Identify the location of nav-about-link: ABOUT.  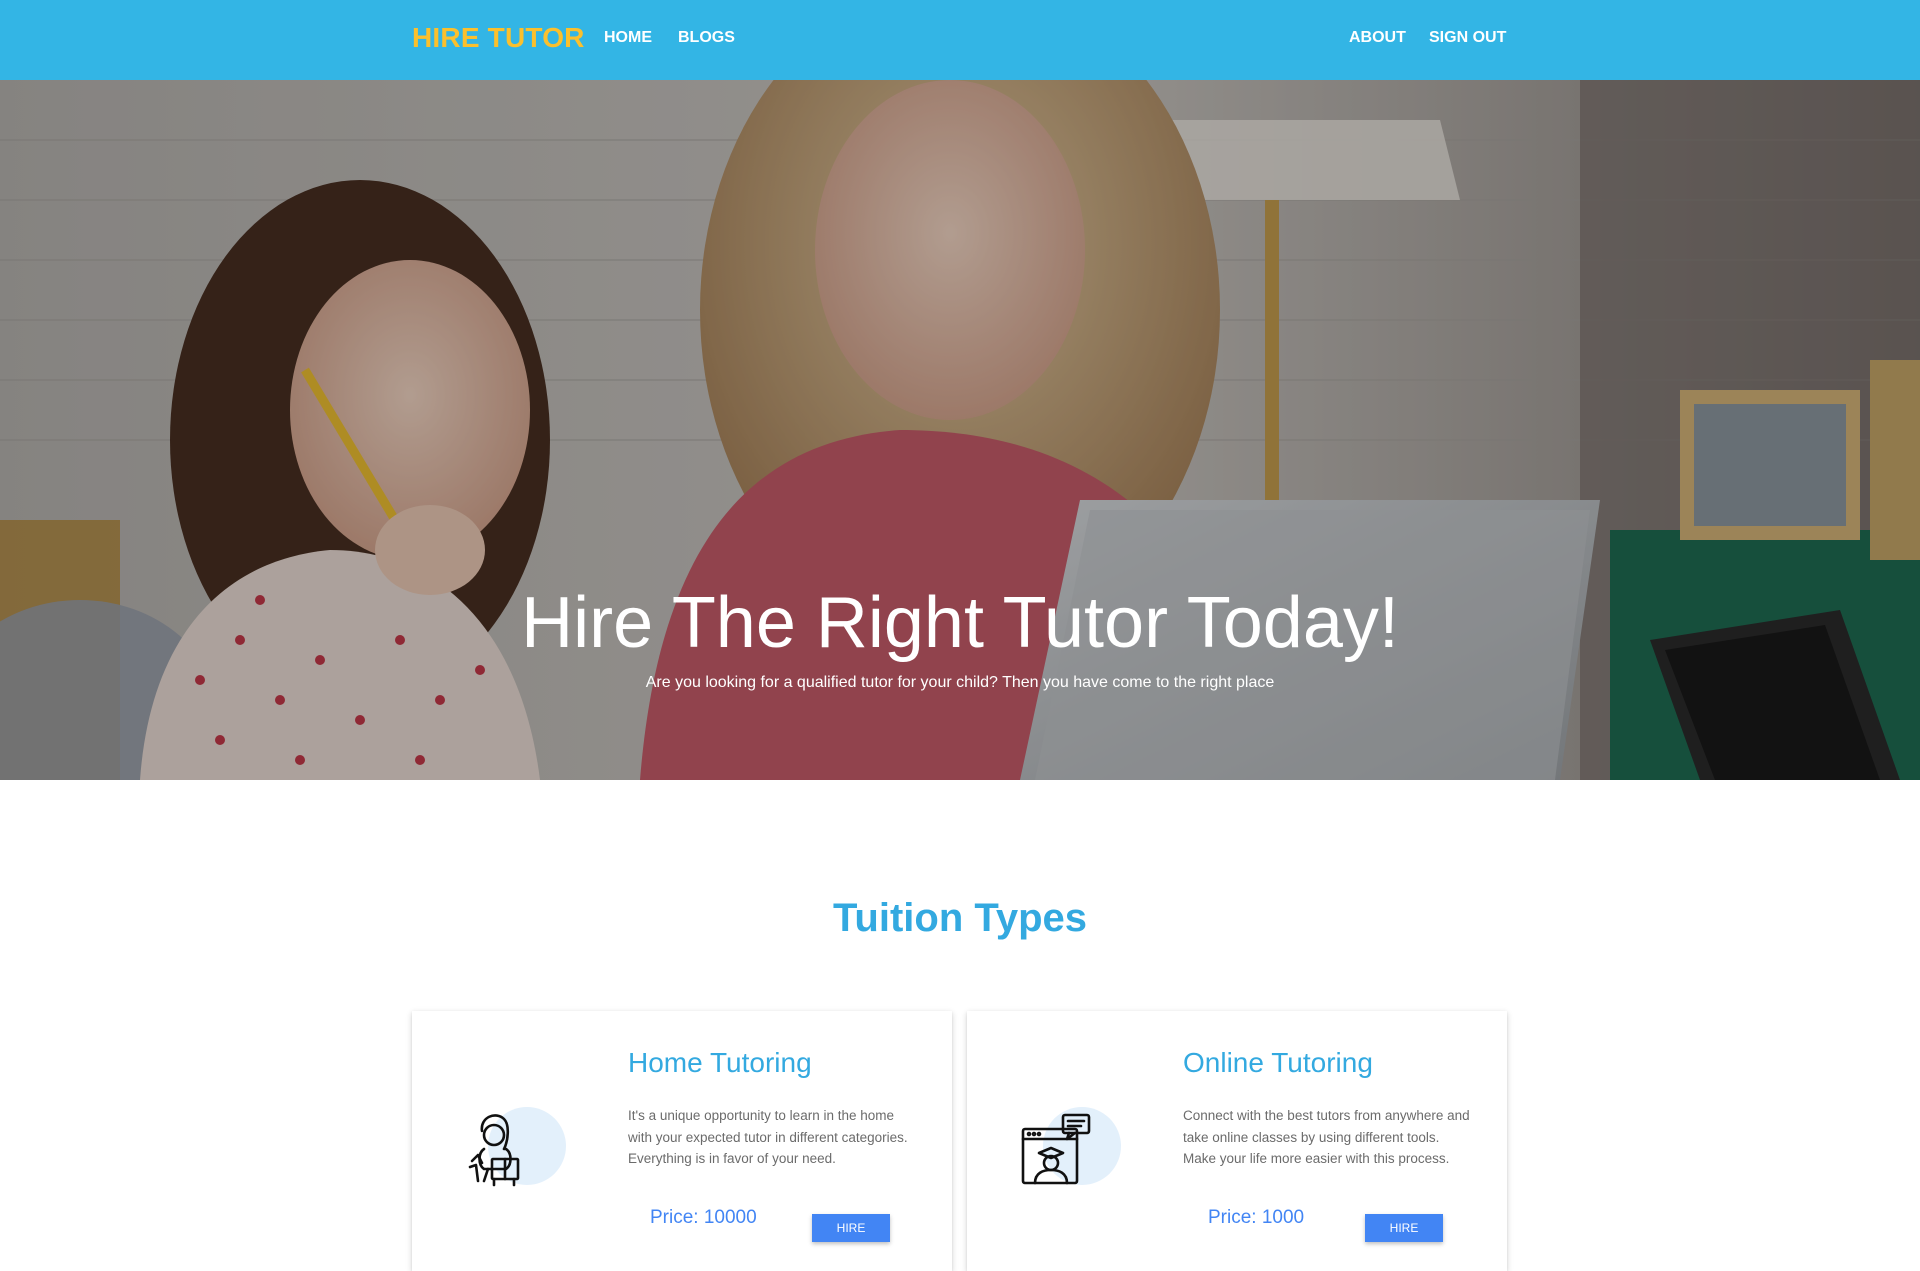
(1377, 38).